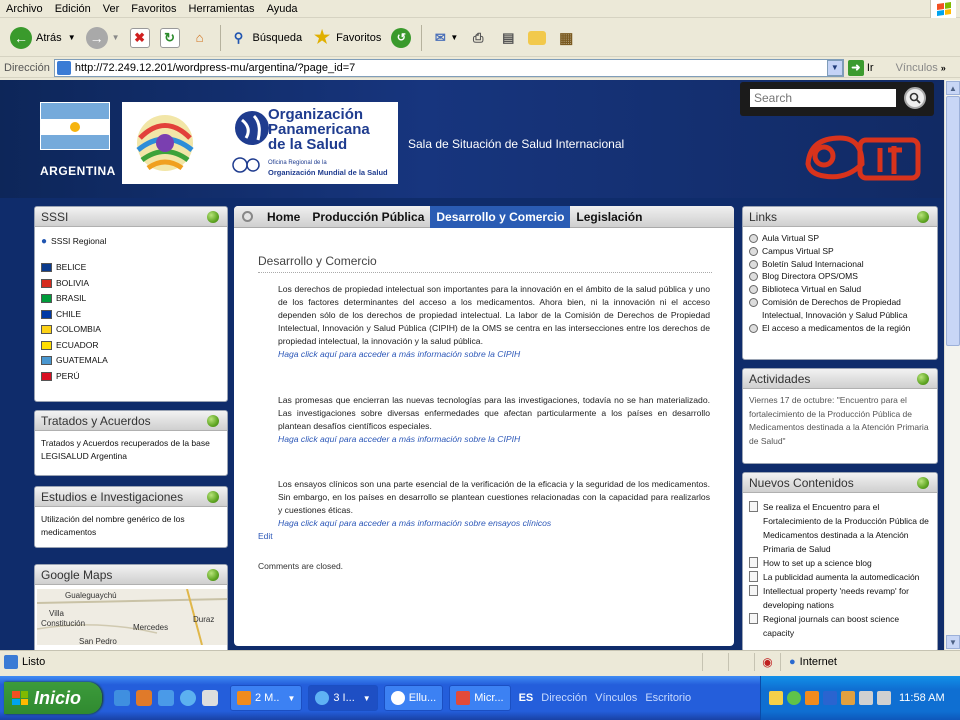 The width and height of the screenshot is (960, 720). I want to click on chevron-down-icon: ▼, so click(834, 67).